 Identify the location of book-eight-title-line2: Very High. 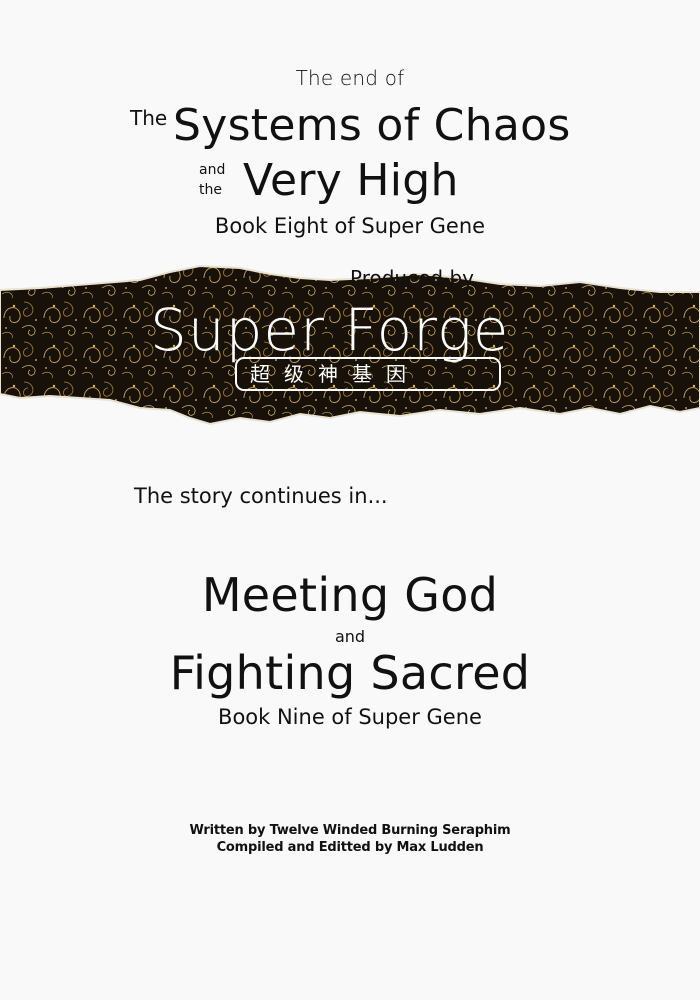
(351, 180).